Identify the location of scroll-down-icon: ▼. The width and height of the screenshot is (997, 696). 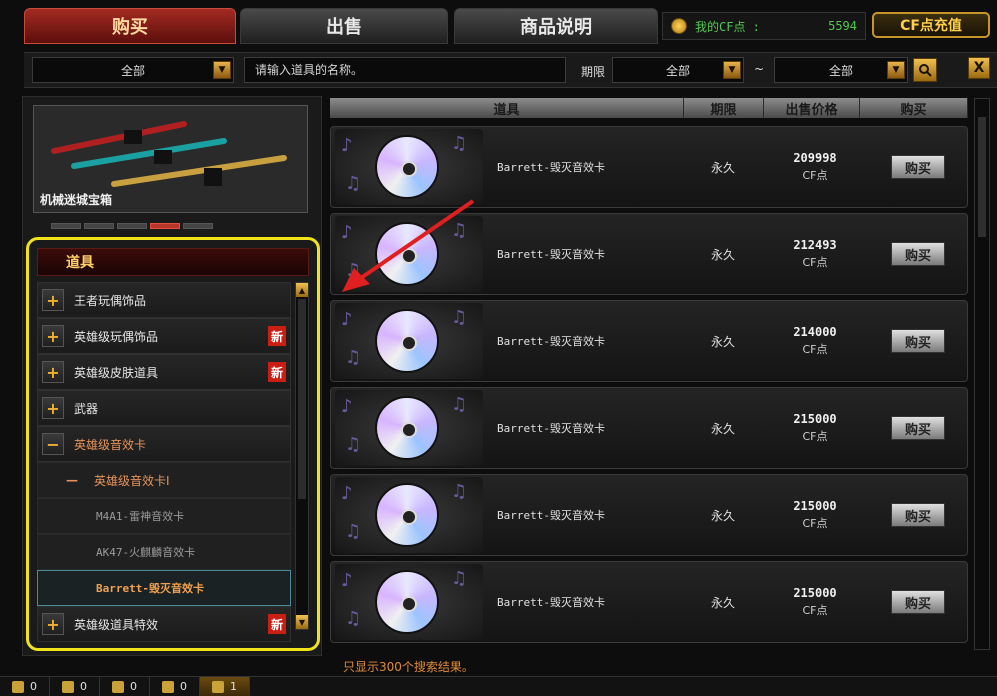
(302, 622).